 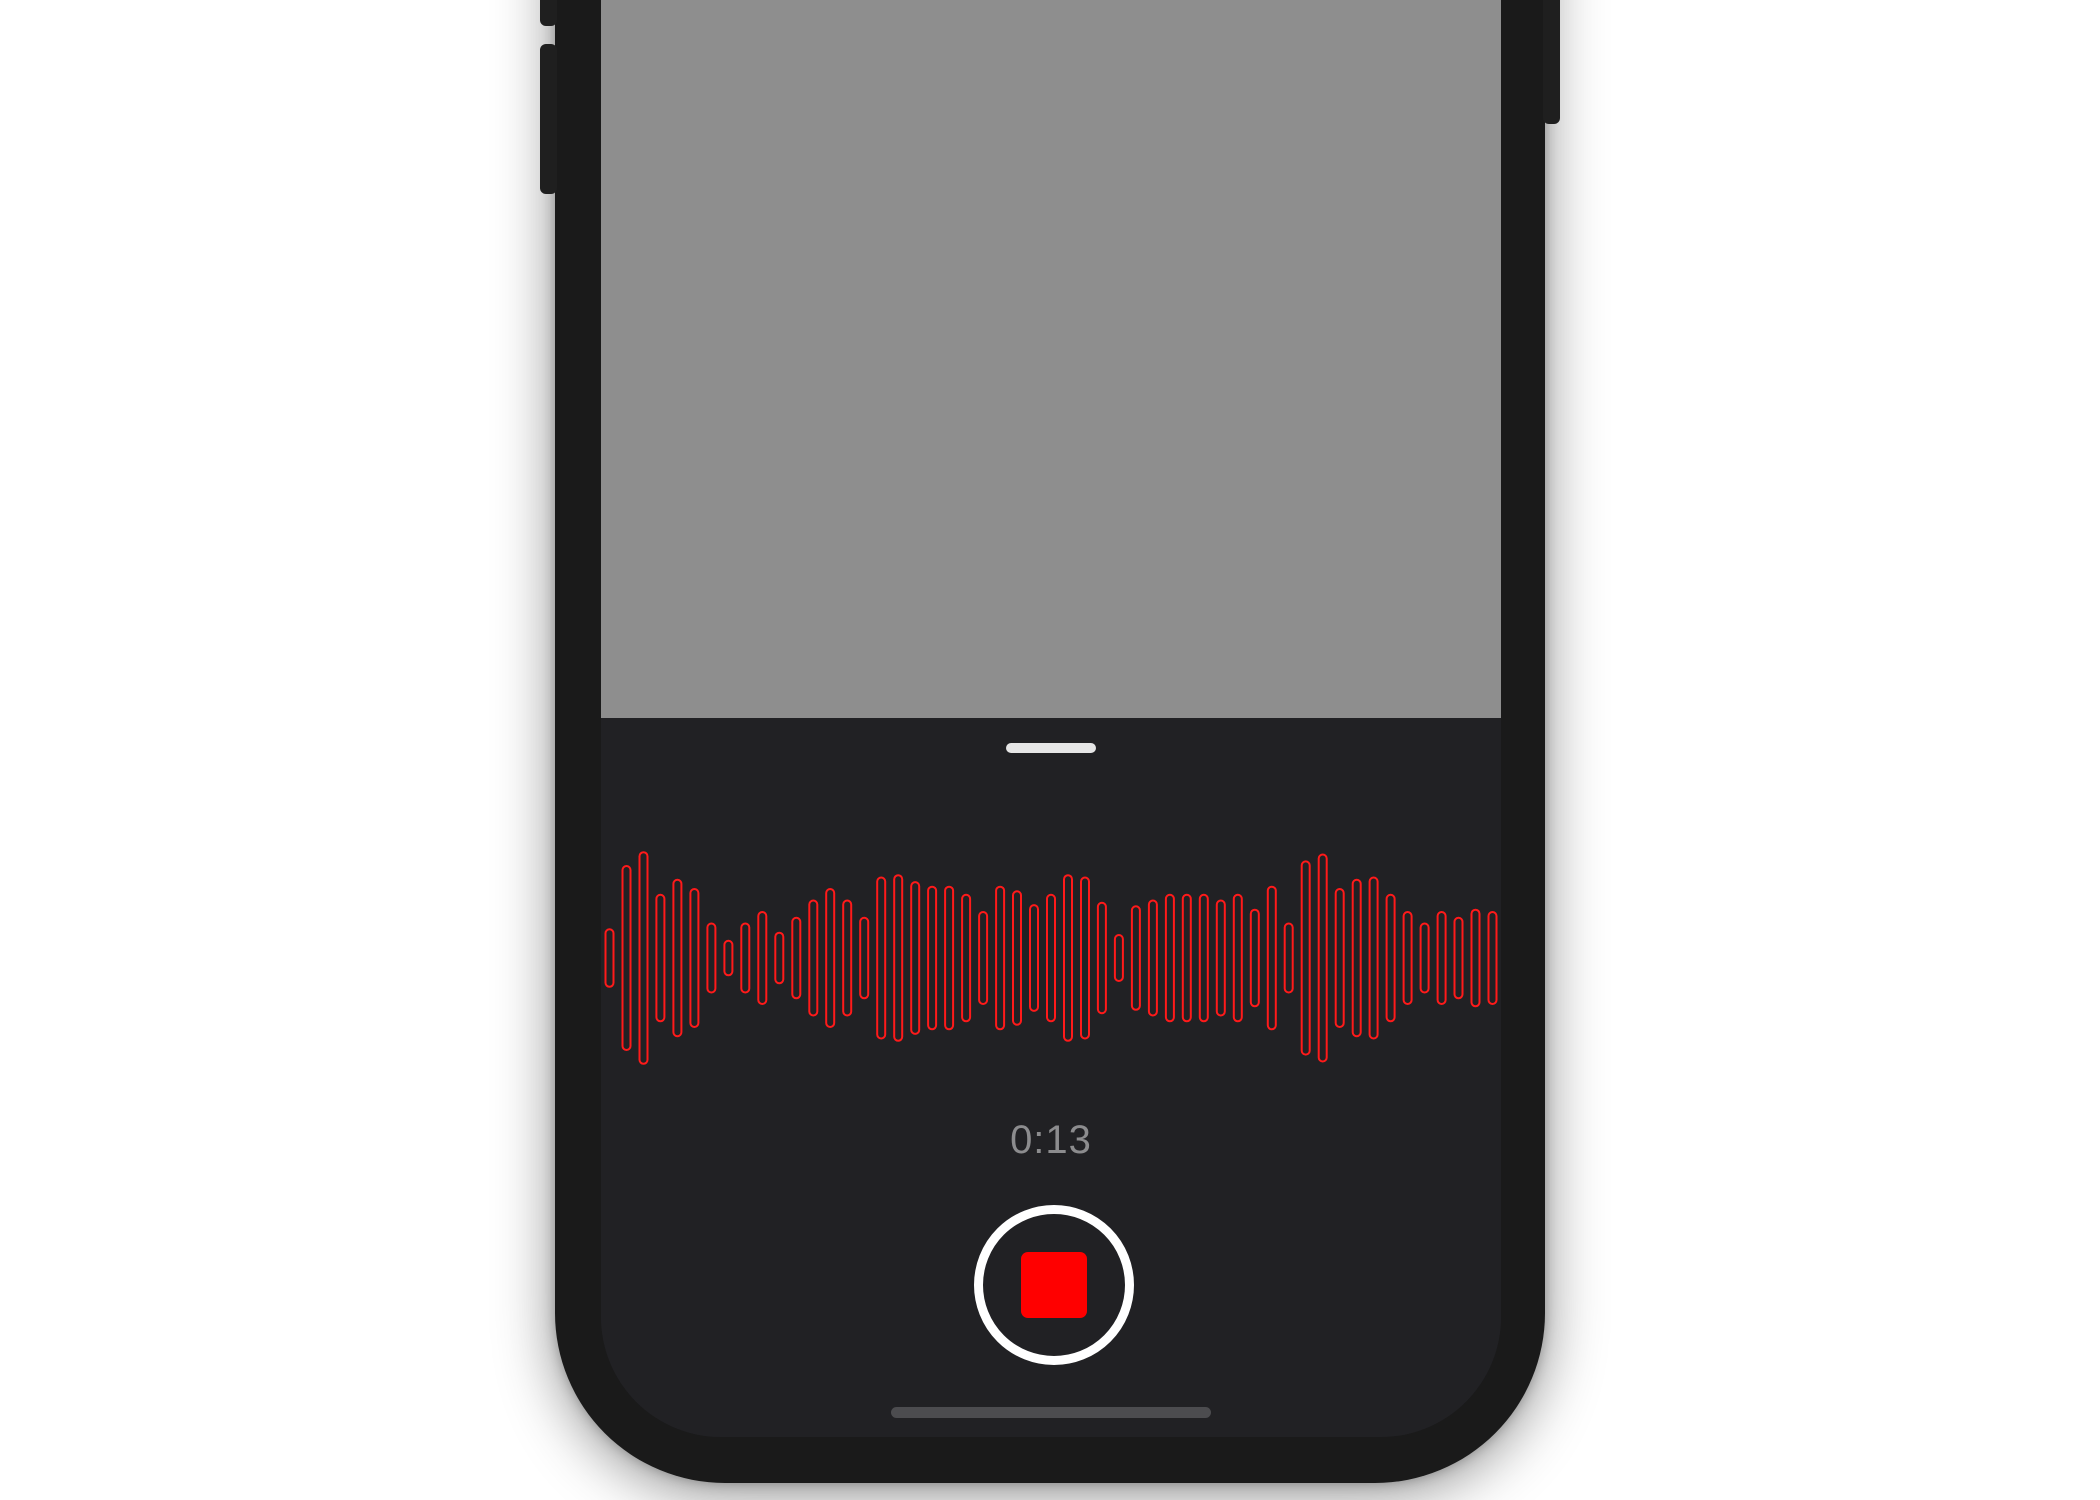 What do you see at coordinates (1551, 62) in the screenshot?
I see `phone-power-button` at bounding box center [1551, 62].